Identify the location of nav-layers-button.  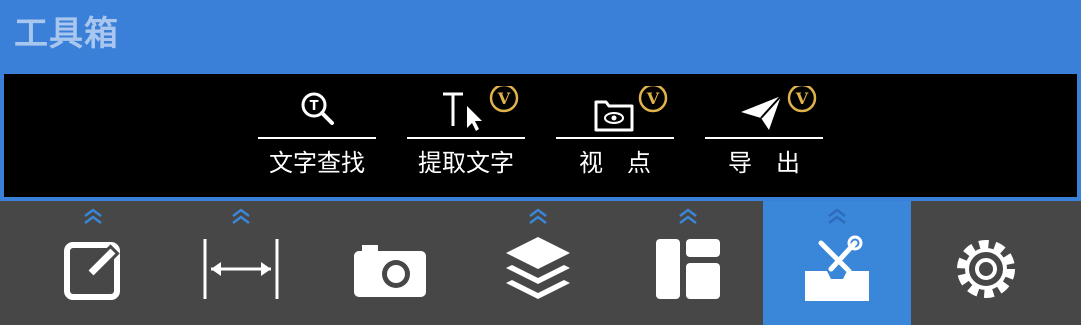
(538, 263).